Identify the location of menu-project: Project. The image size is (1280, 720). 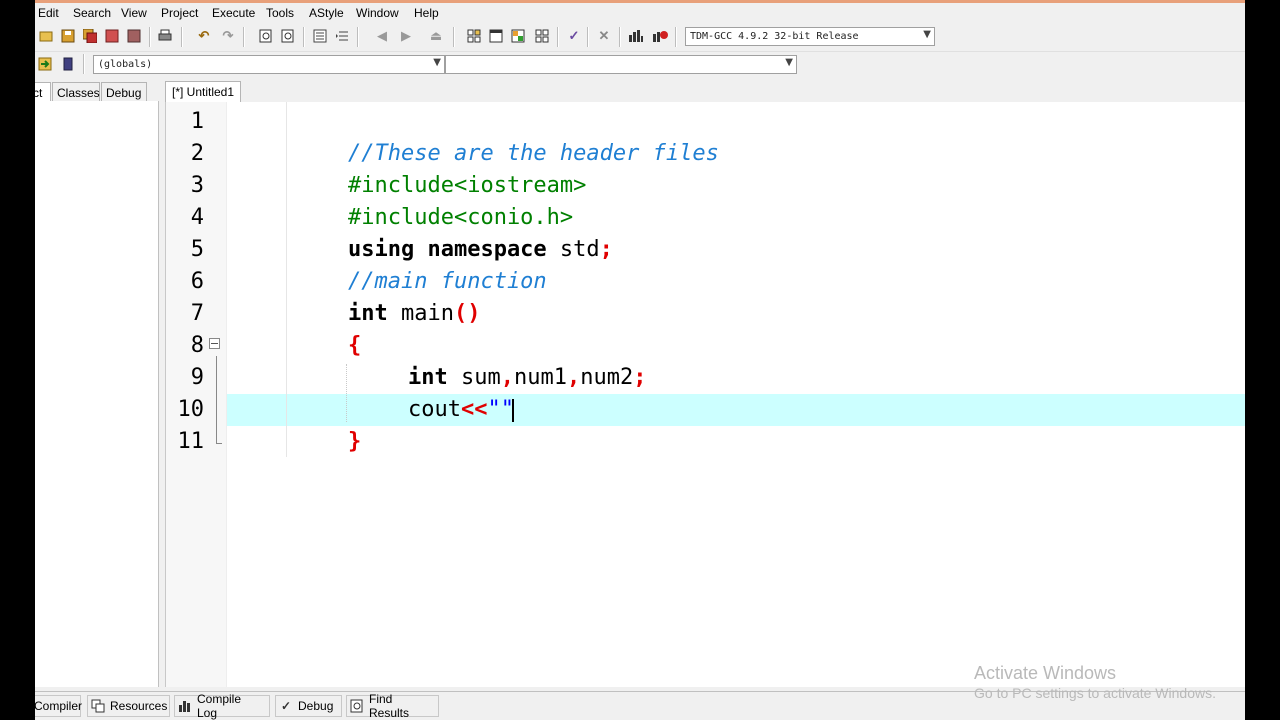
(179, 13).